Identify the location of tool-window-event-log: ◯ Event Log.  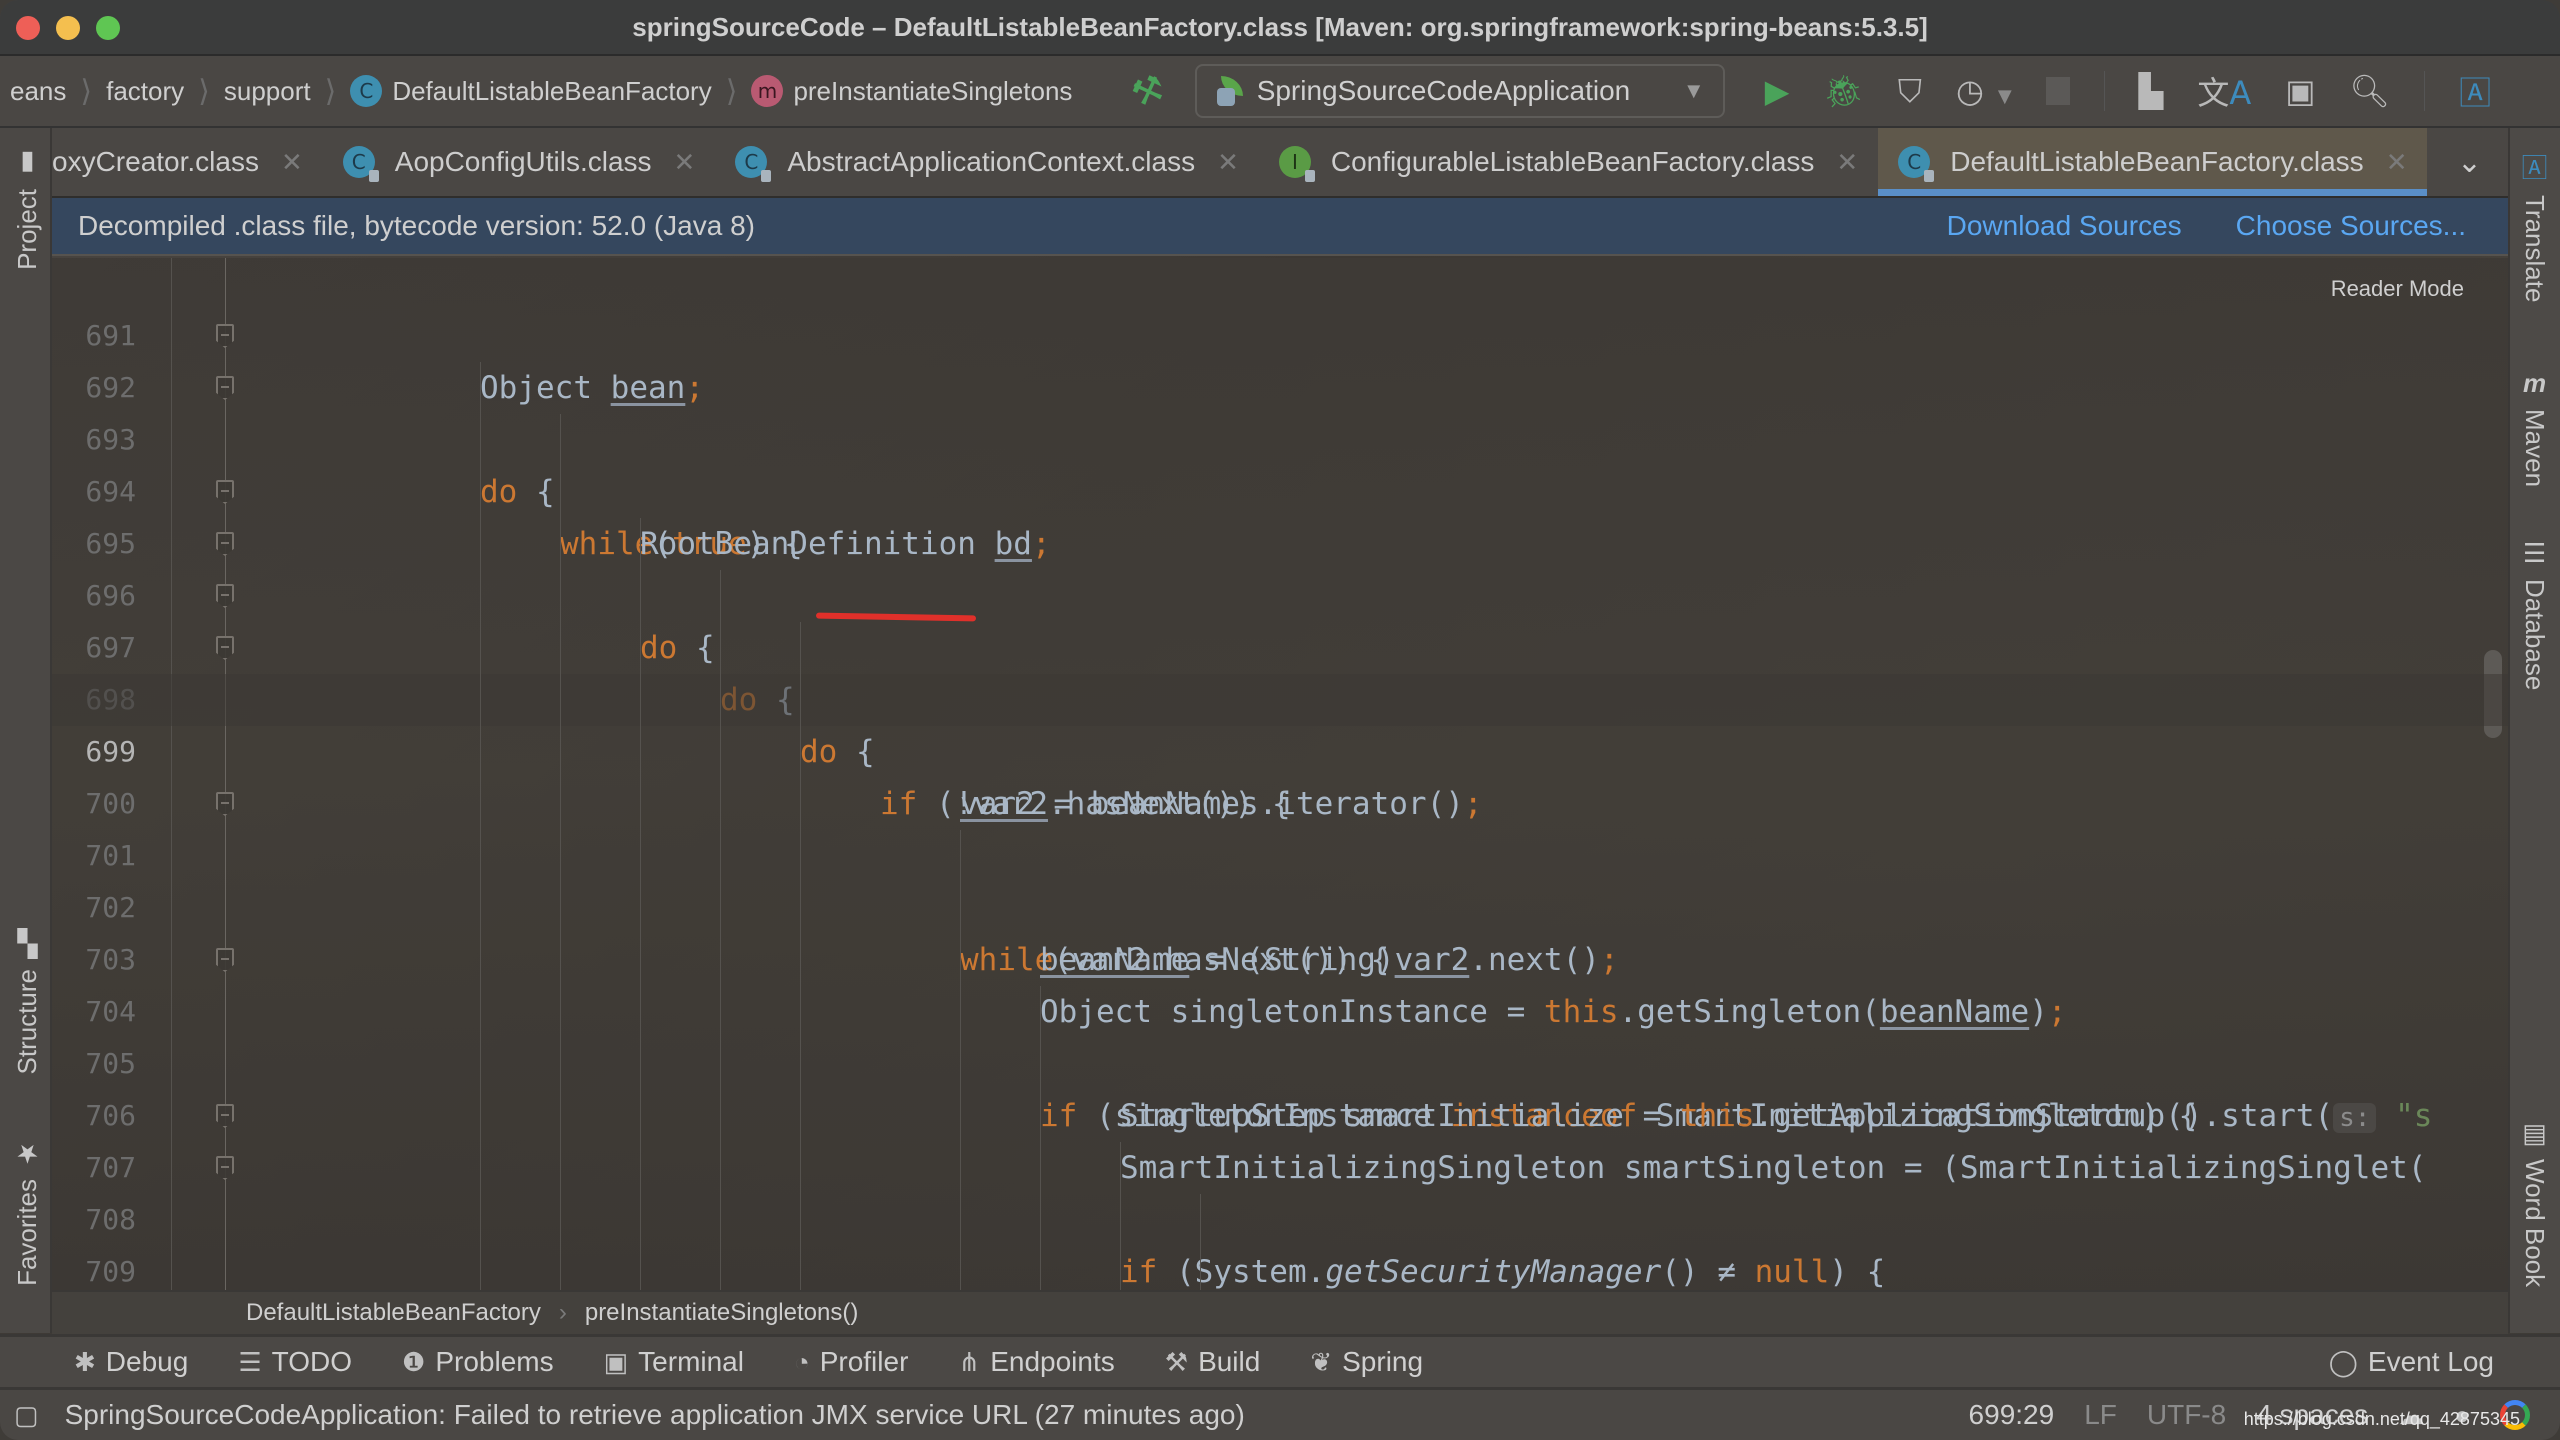
(2411, 1362).